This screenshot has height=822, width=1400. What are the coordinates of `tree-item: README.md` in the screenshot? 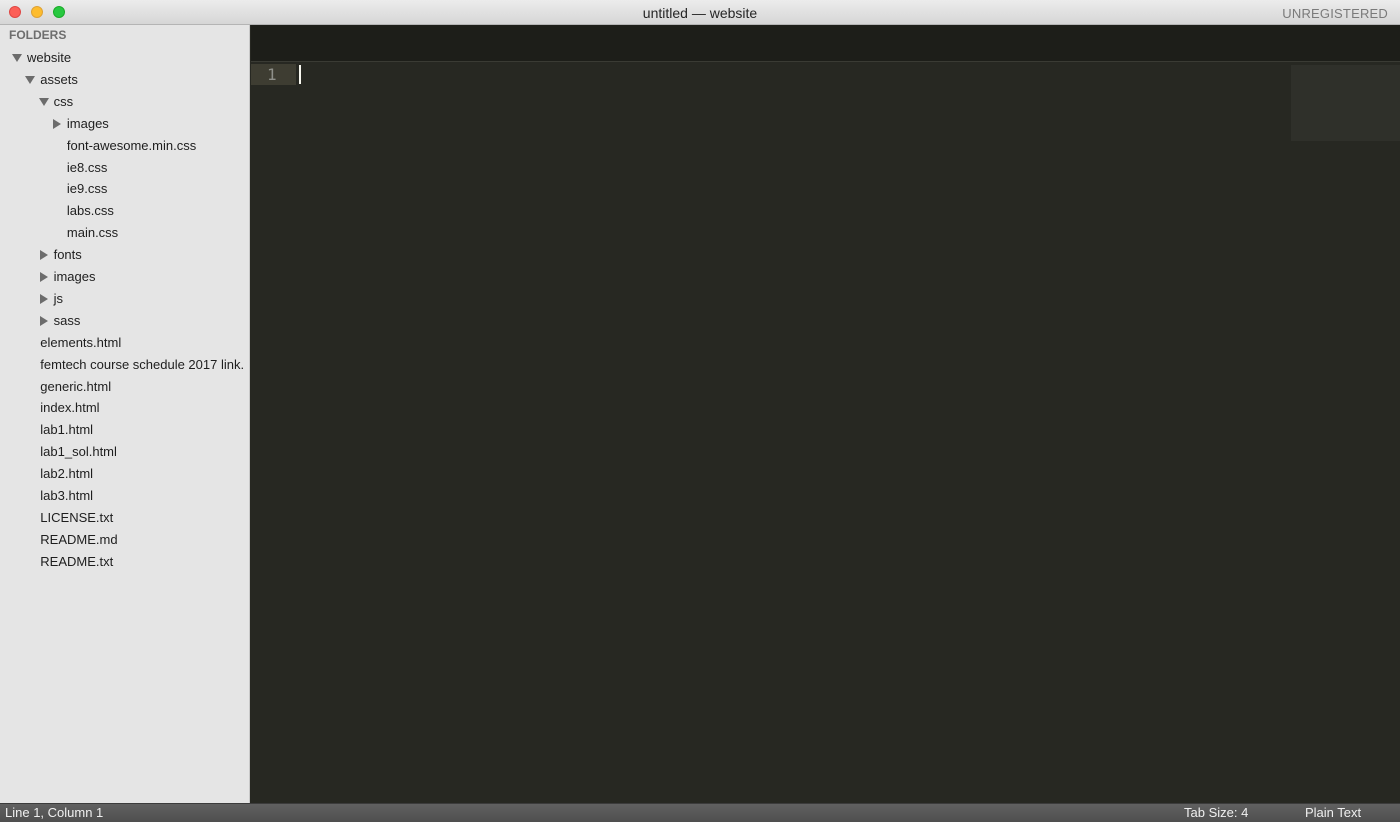 It's located at (124, 540).